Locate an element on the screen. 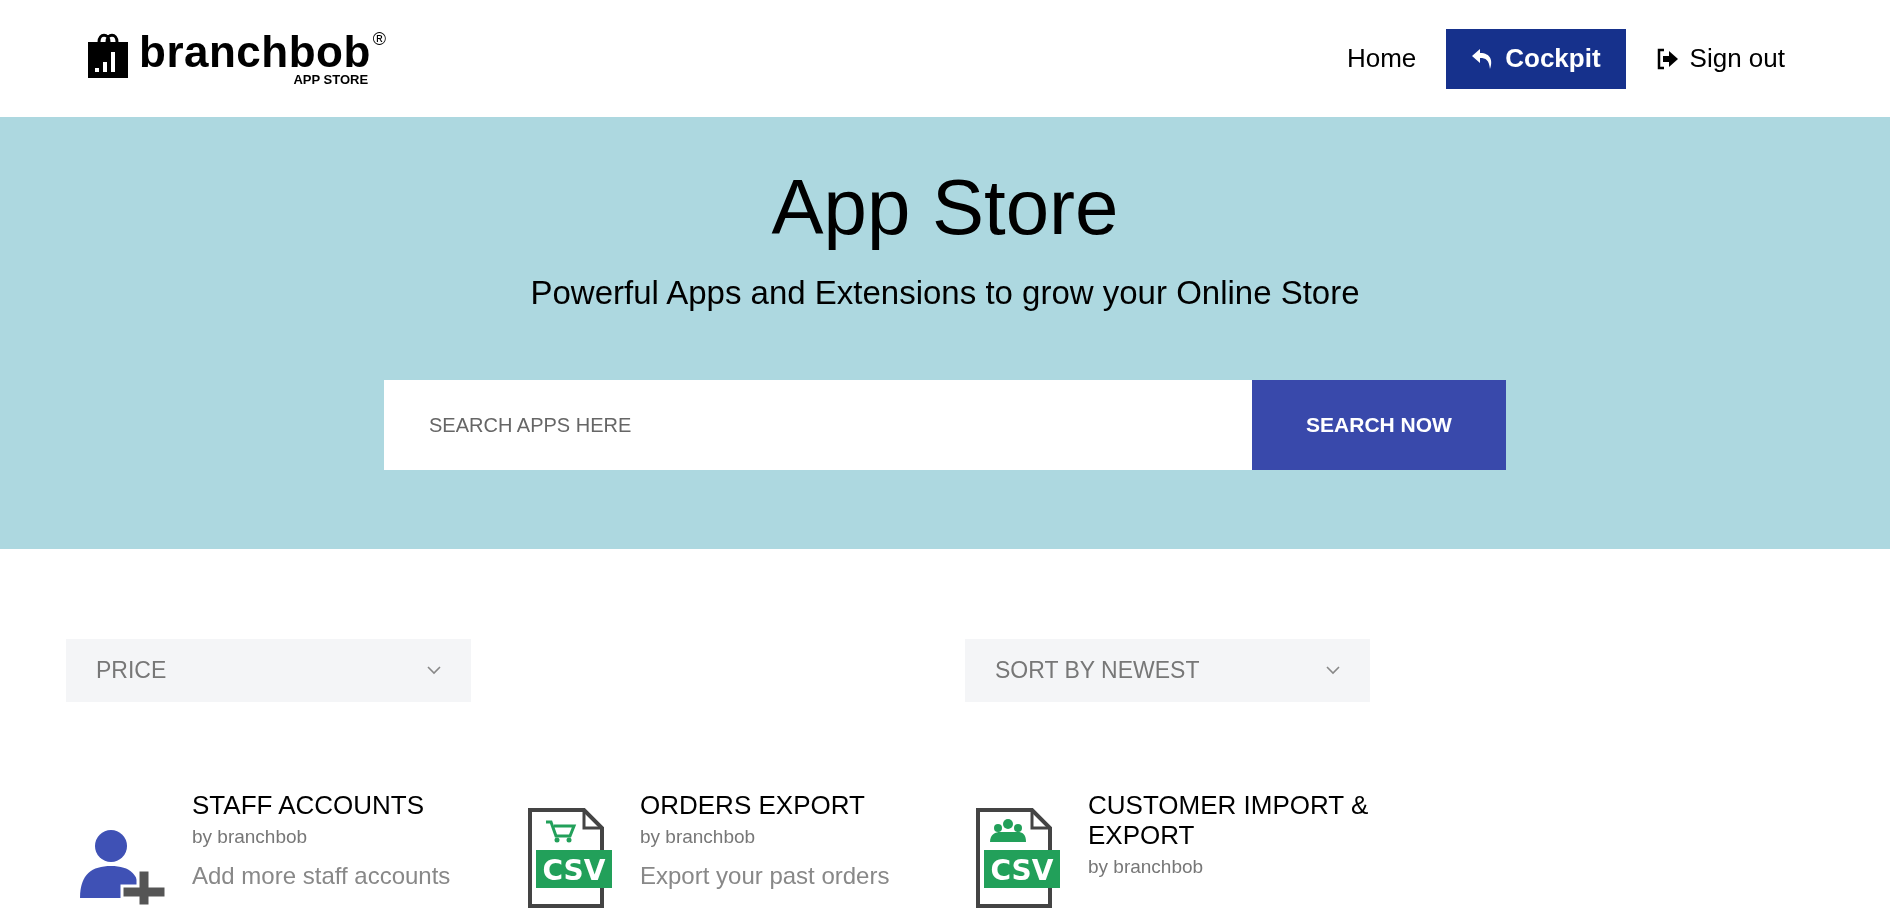  app-title: CUSTOMER IMPORT & EXPORT is located at coordinates (1238, 820).